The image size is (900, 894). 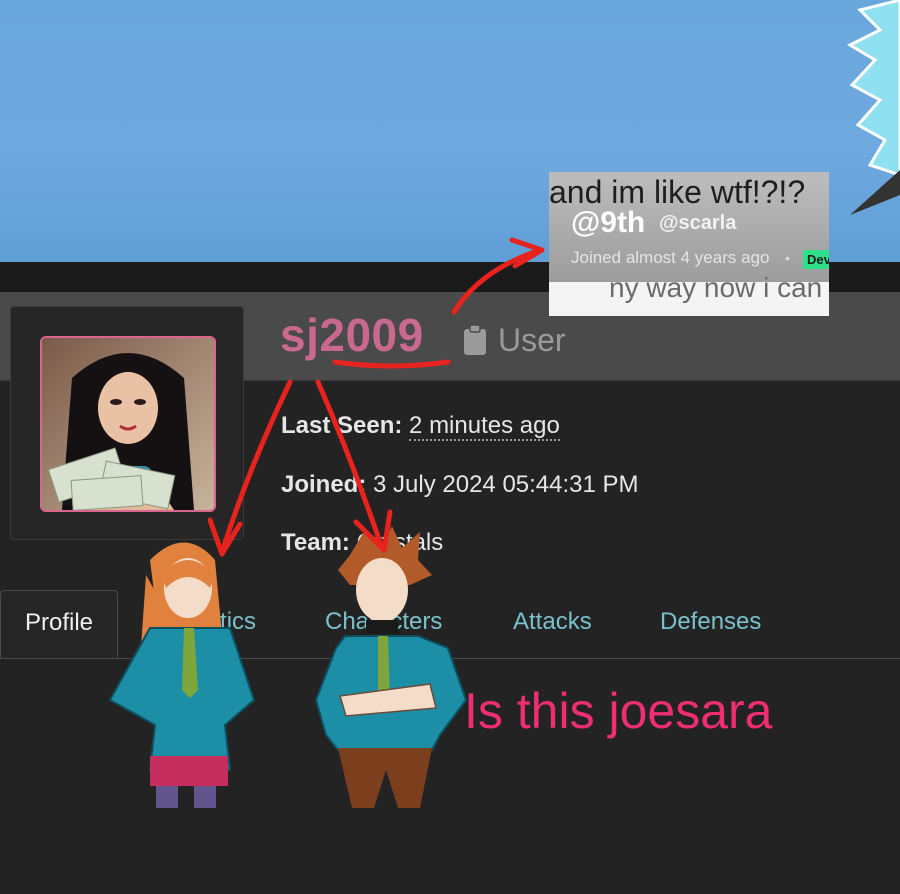 What do you see at coordinates (182, 675) in the screenshot?
I see `character-left` at bounding box center [182, 675].